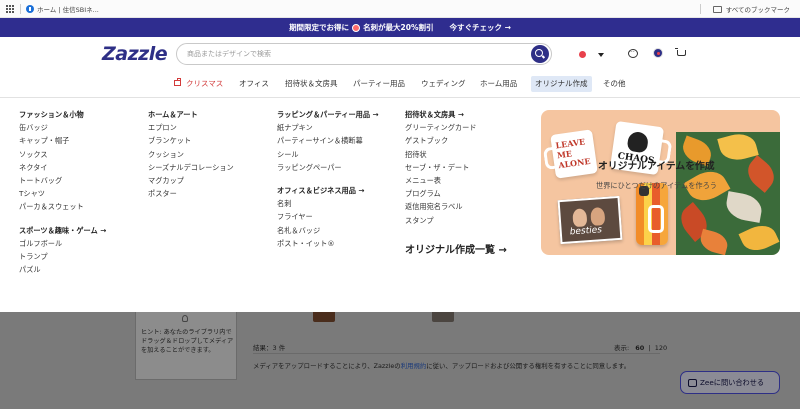  Describe the element at coordinates (328, 230) in the screenshot. I see `menu-item: 名札＆バッジ` at that location.